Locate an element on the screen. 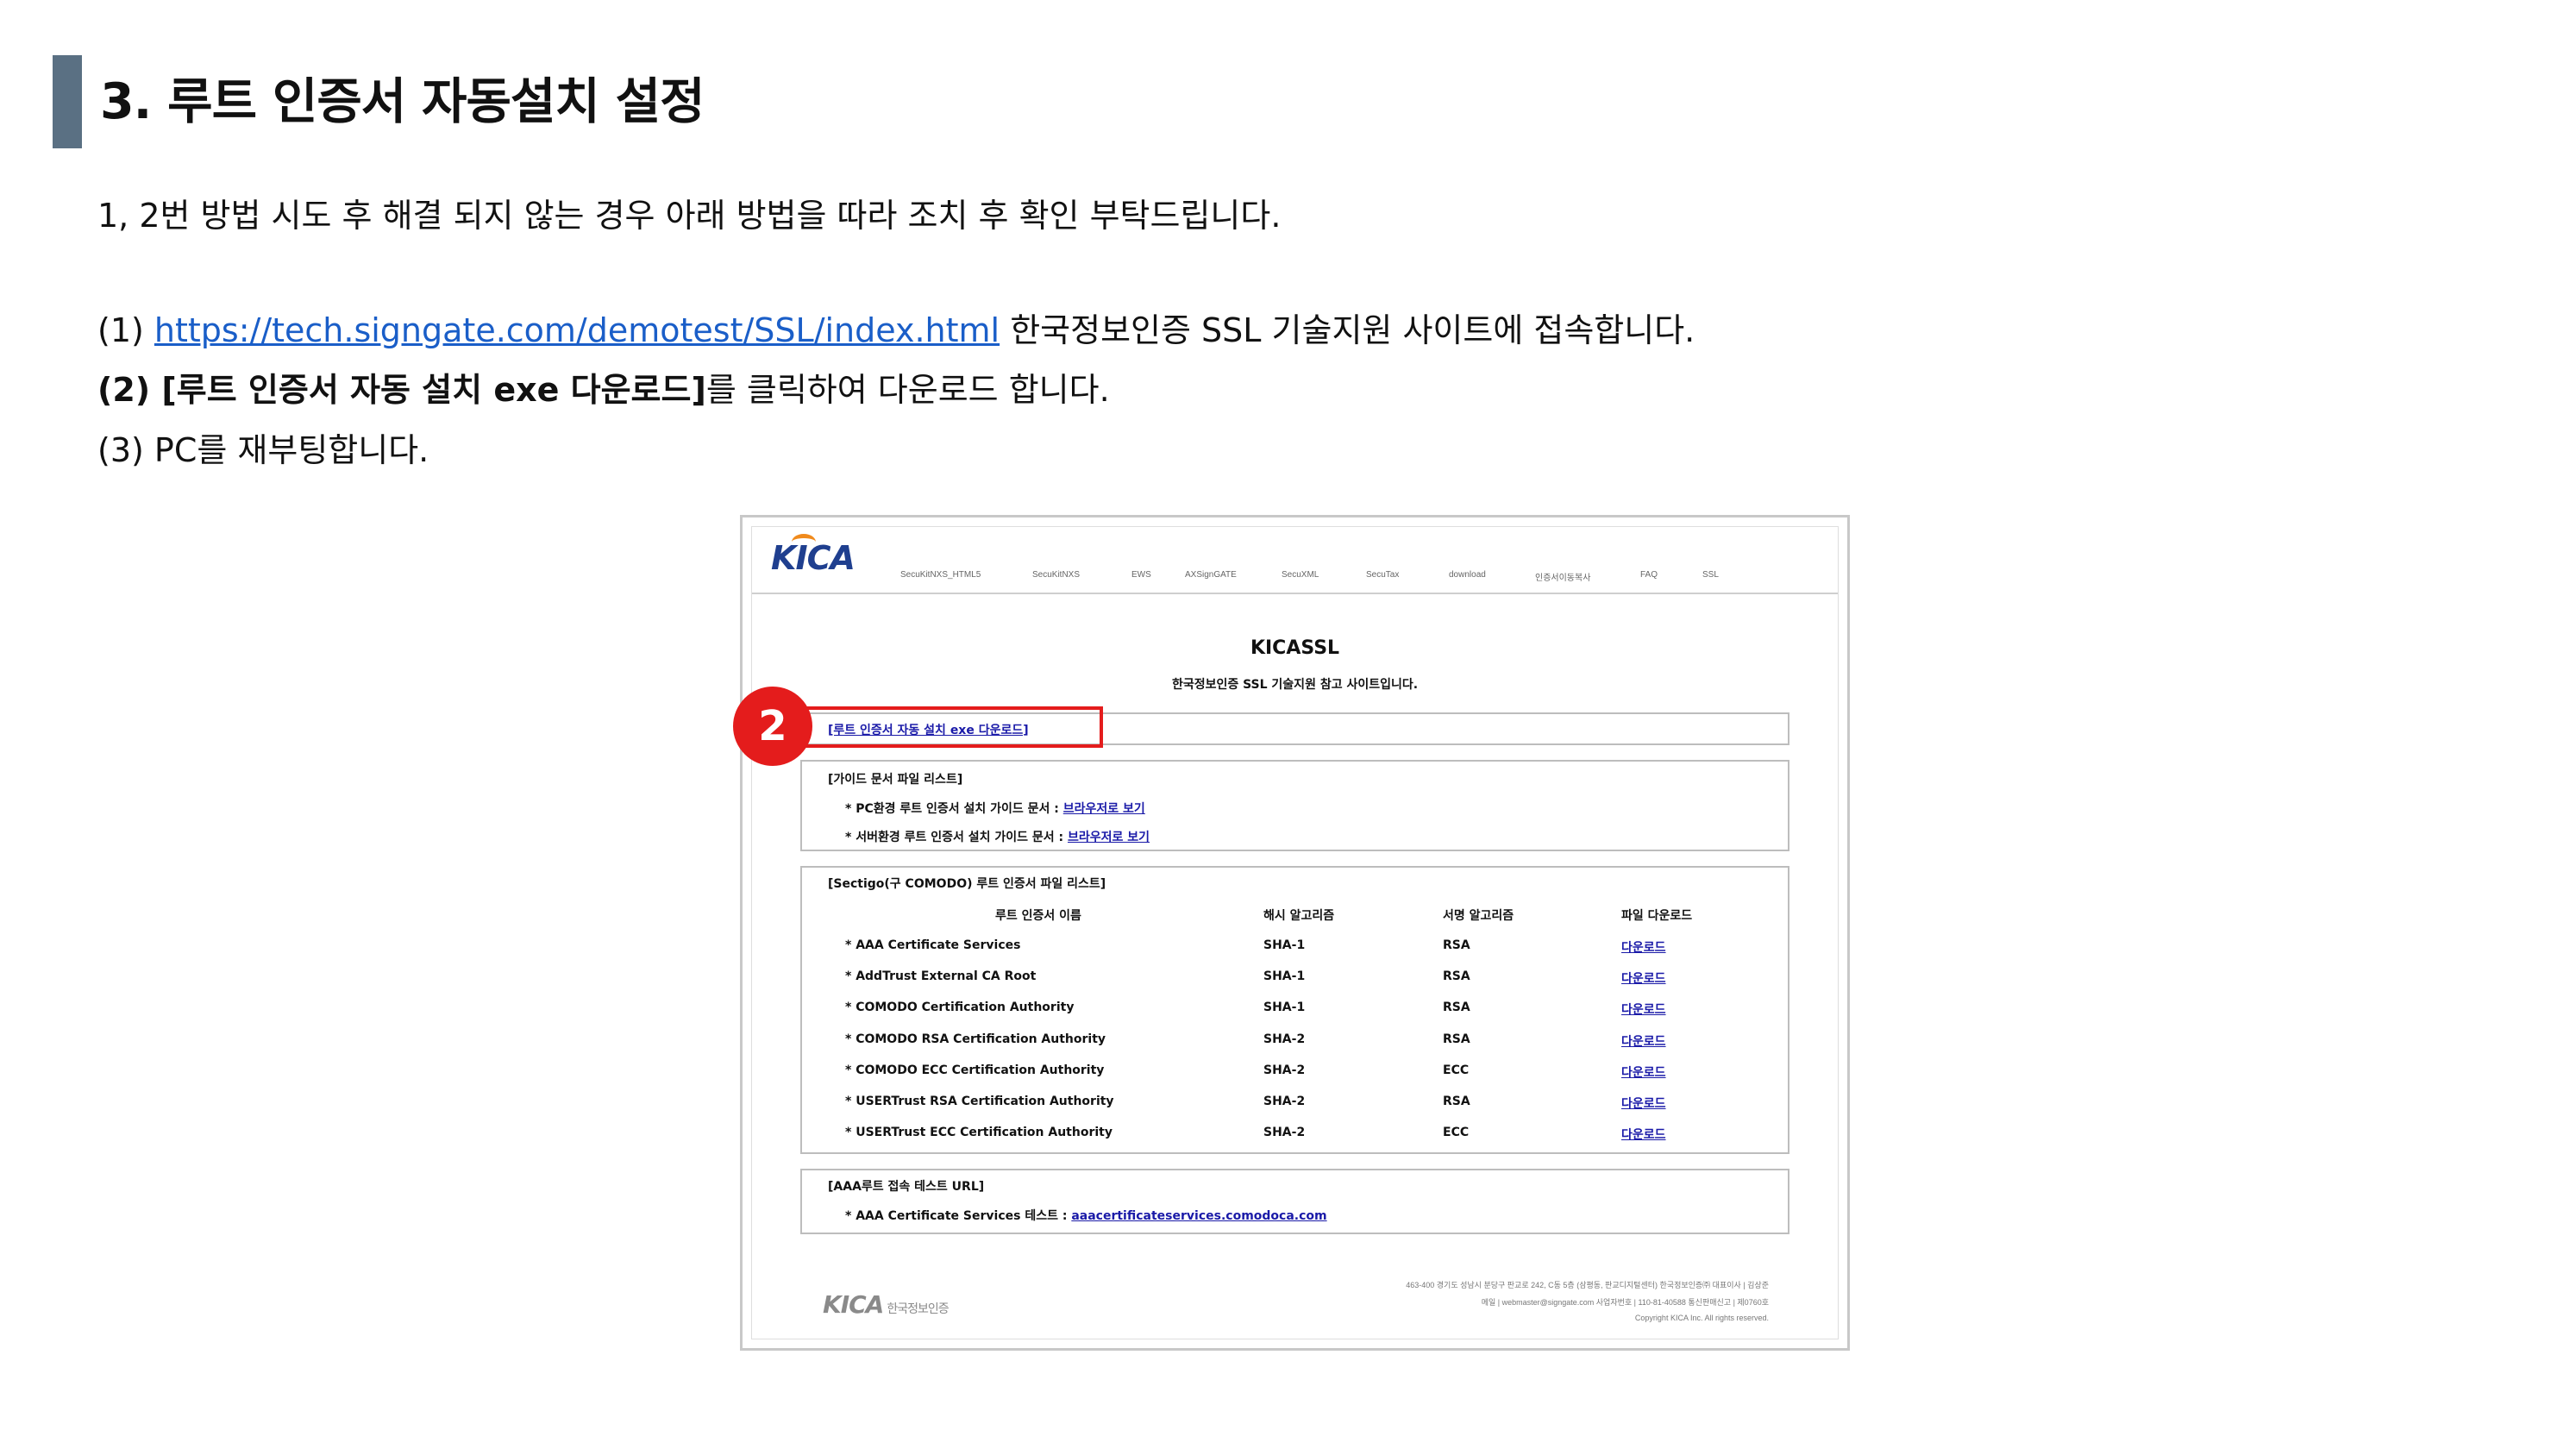 This screenshot has height=1449, width=2576. nav-secukitnxs: SecuKitNXS is located at coordinates (1056, 575).